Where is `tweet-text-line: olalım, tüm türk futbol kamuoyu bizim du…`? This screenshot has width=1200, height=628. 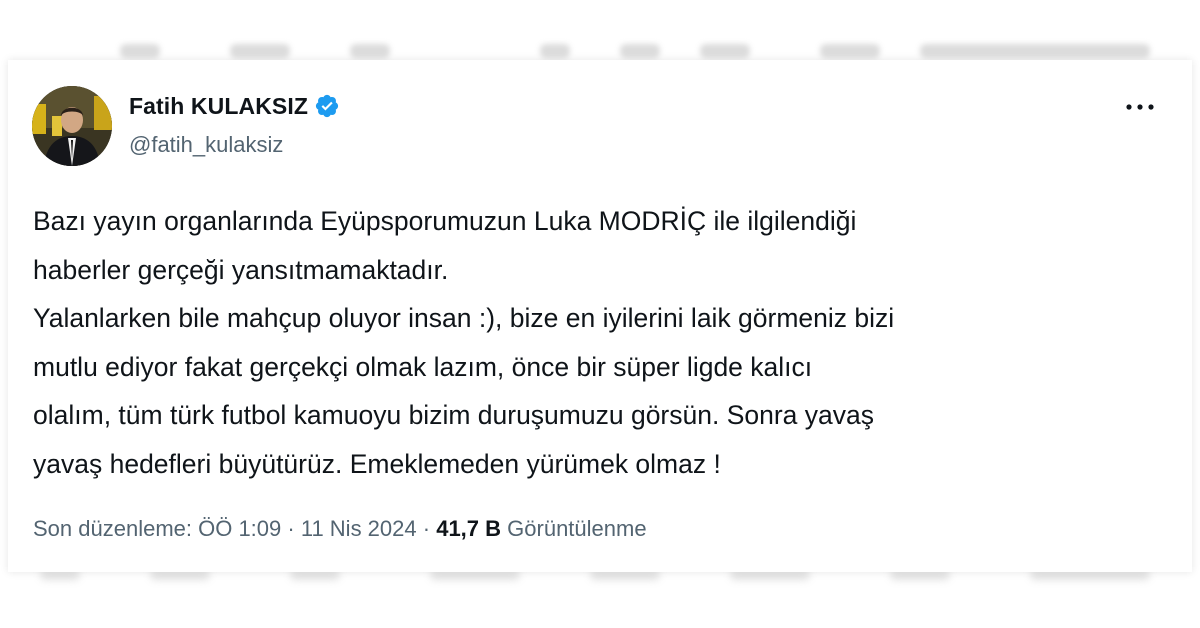
tweet-text-line: olalım, tüm türk futbol kamuoyu bizim du… is located at coordinates (454, 415).